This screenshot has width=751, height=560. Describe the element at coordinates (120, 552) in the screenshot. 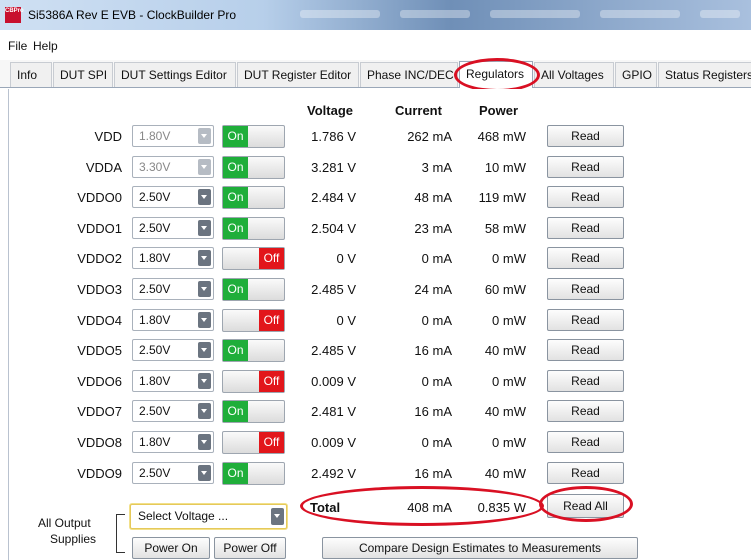

I see `bracket-bottom` at that location.